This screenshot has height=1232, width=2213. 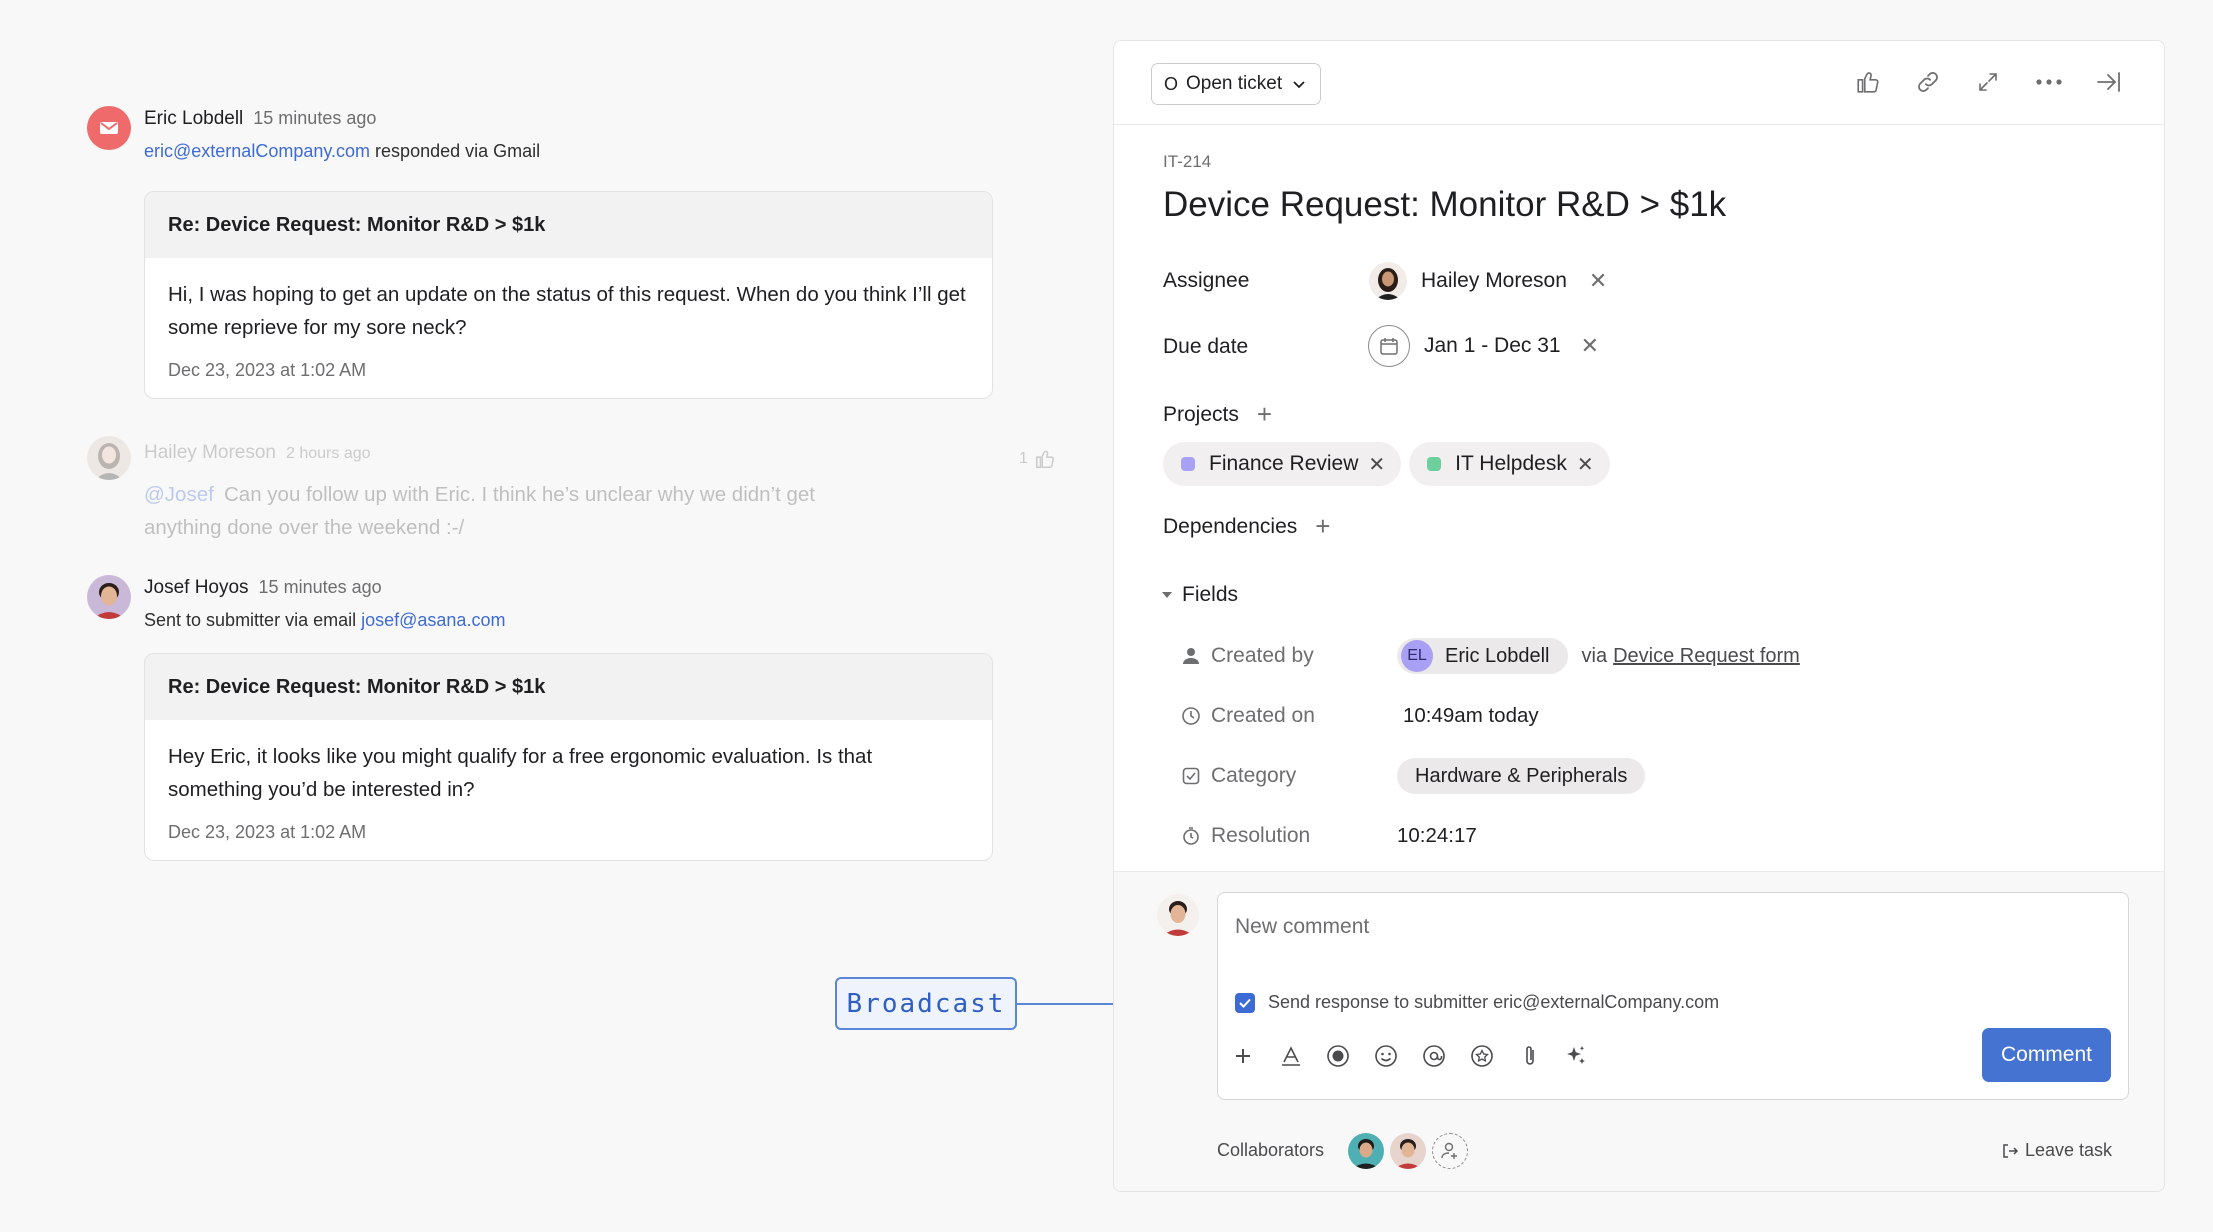 What do you see at coordinates (1417, 656) in the screenshot?
I see `creator-initials: EL` at bounding box center [1417, 656].